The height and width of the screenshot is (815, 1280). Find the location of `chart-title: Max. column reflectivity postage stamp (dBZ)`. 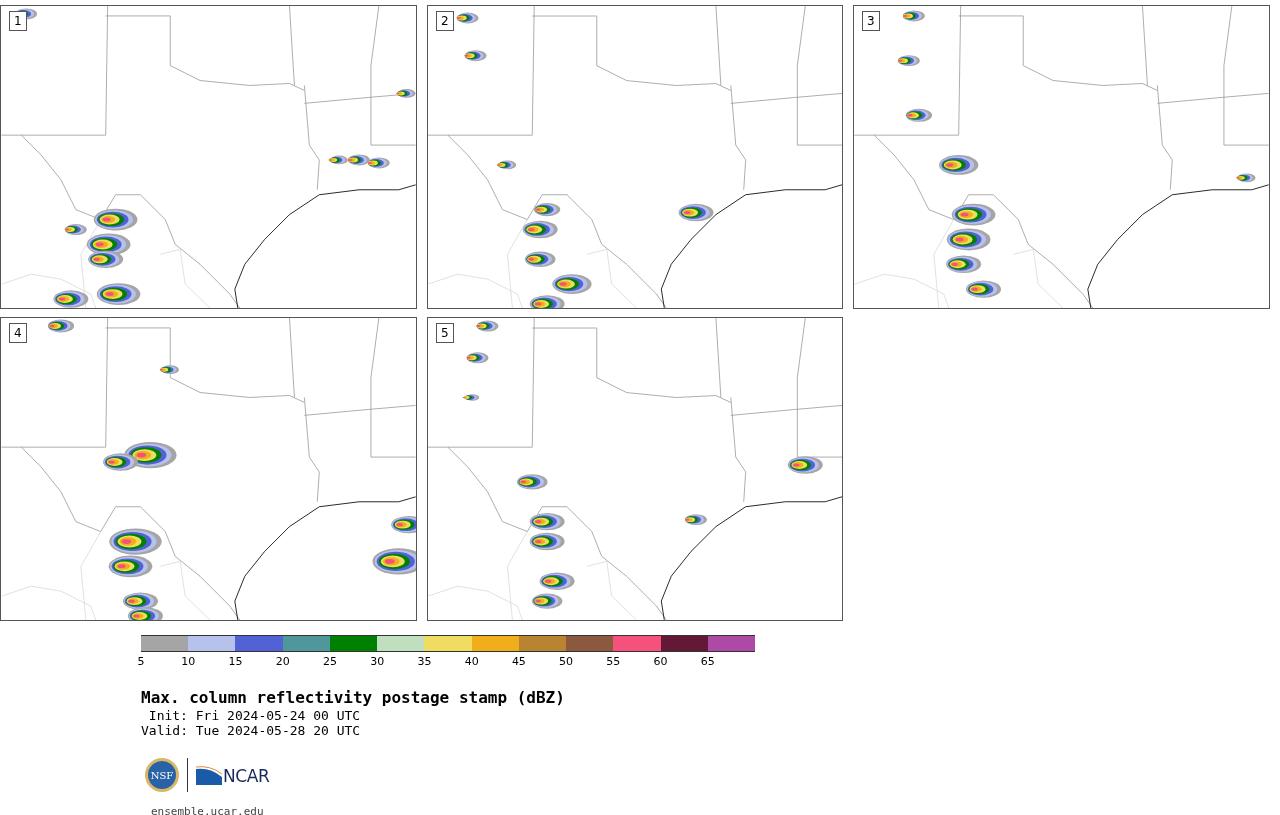

chart-title: Max. column reflectivity postage stamp (dBZ) is located at coordinates (353, 698).